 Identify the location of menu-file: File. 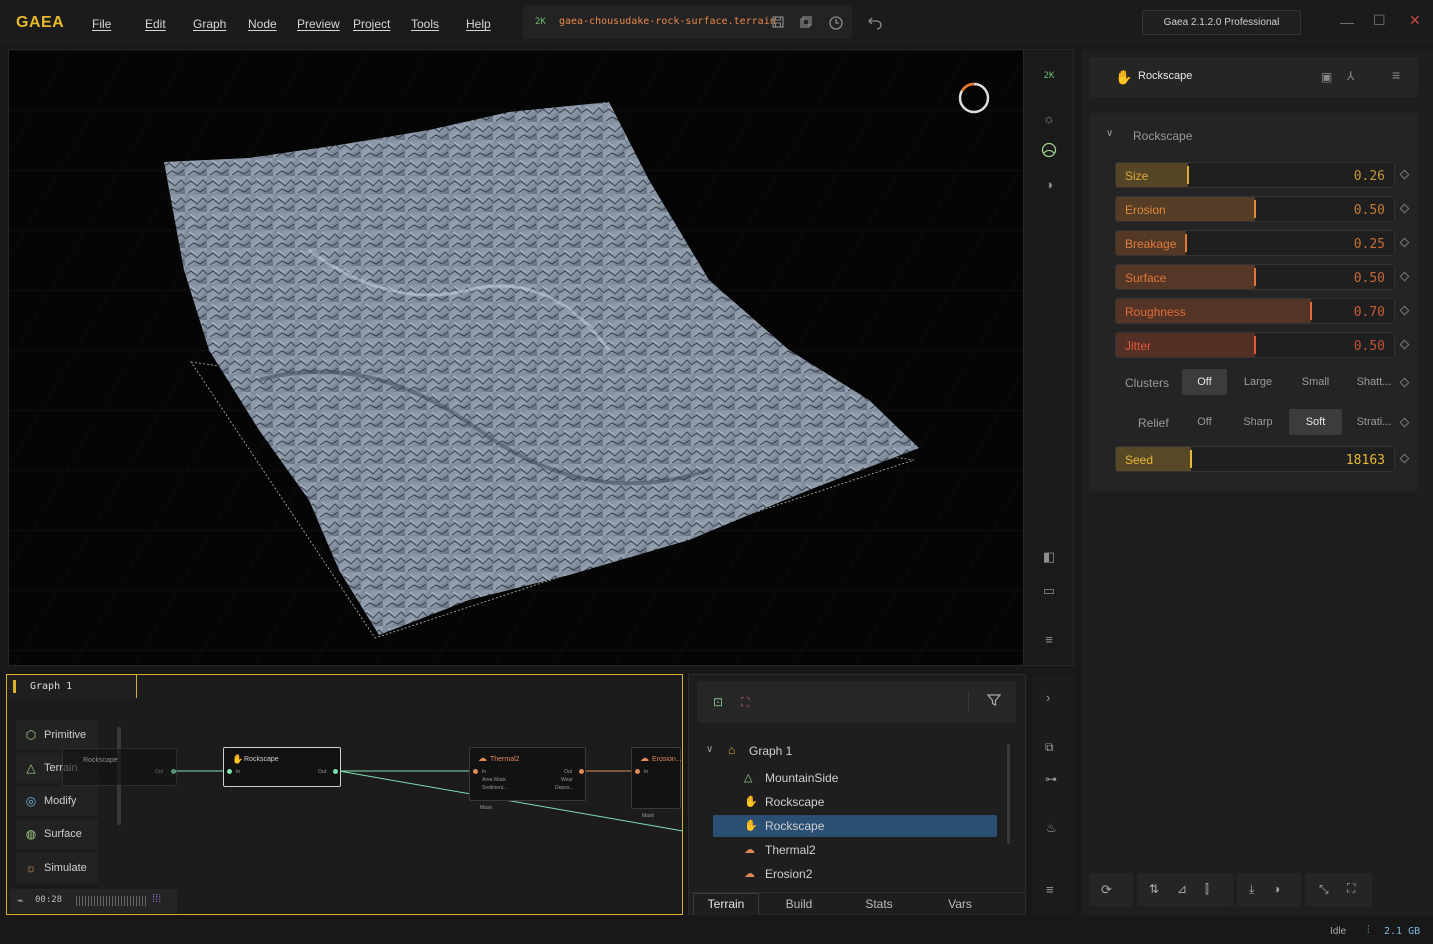
(101, 24).